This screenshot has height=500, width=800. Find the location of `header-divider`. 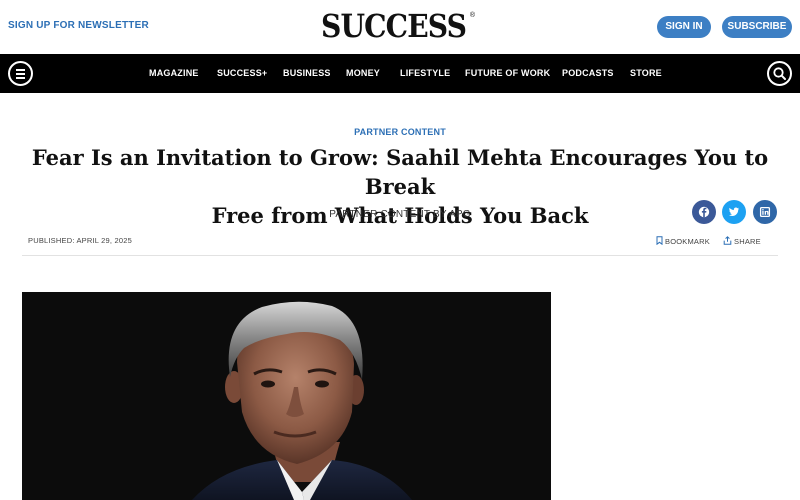

header-divider is located at coordinates (400, 255).